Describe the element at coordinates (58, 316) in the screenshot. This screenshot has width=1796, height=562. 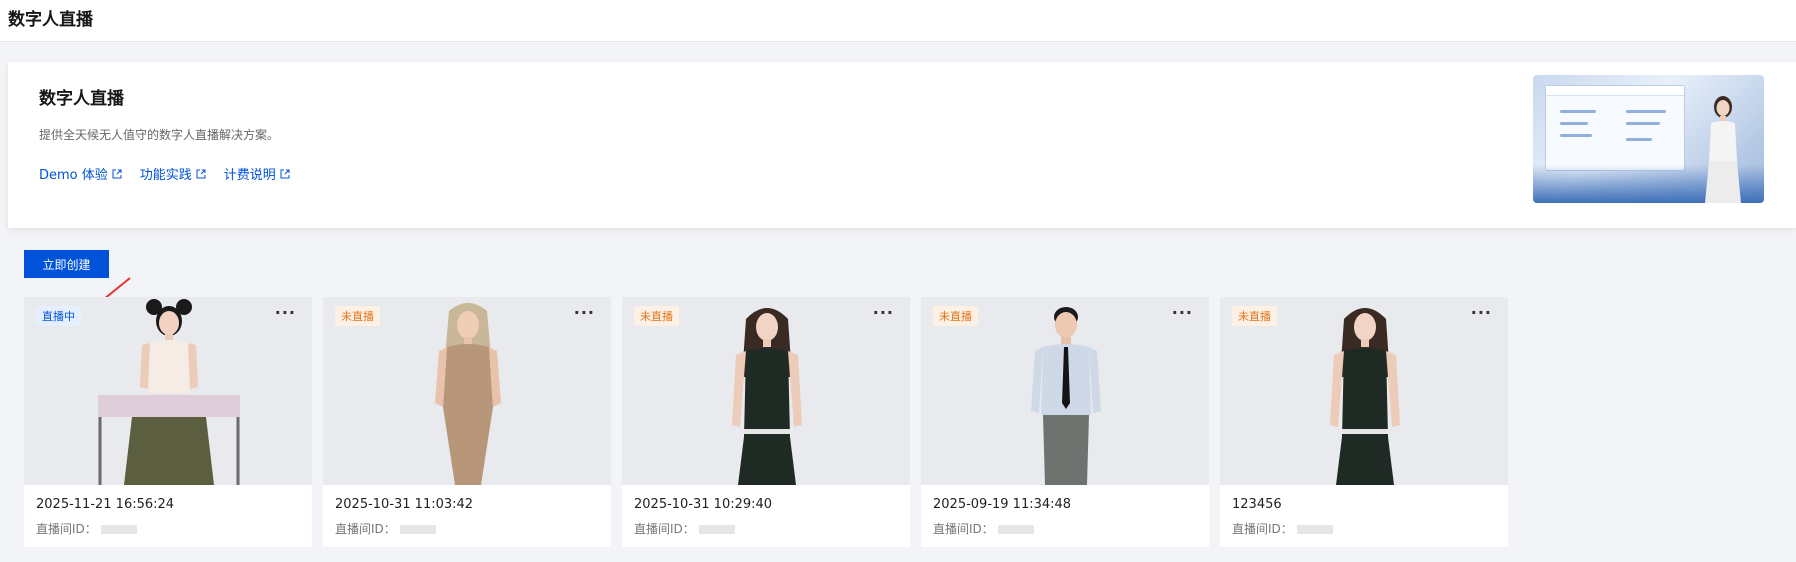
I see `status-badge-live: 直播中` at that location.